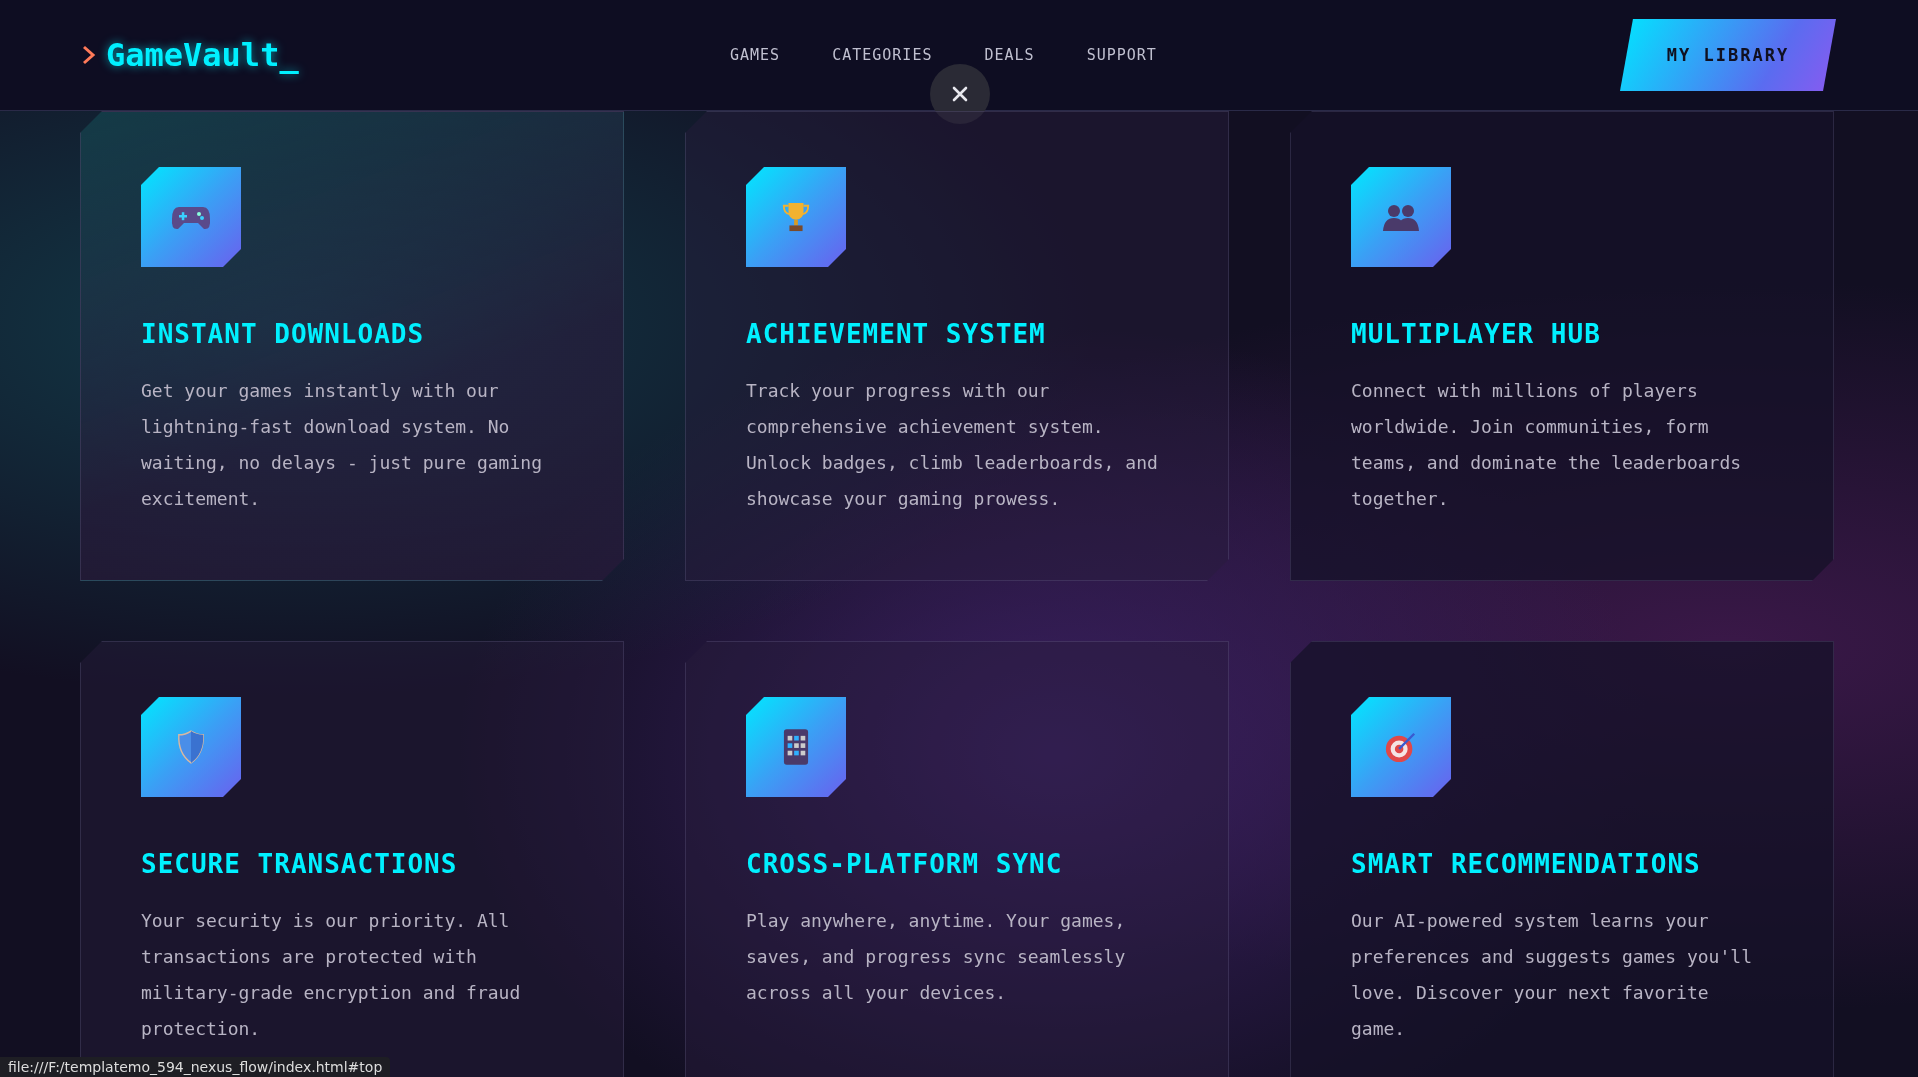 Image resolution: width=1918 pixels, height=1077 pixels. I want to click on card-title: SECURE TRANSACTIONS, so click(300, 864).